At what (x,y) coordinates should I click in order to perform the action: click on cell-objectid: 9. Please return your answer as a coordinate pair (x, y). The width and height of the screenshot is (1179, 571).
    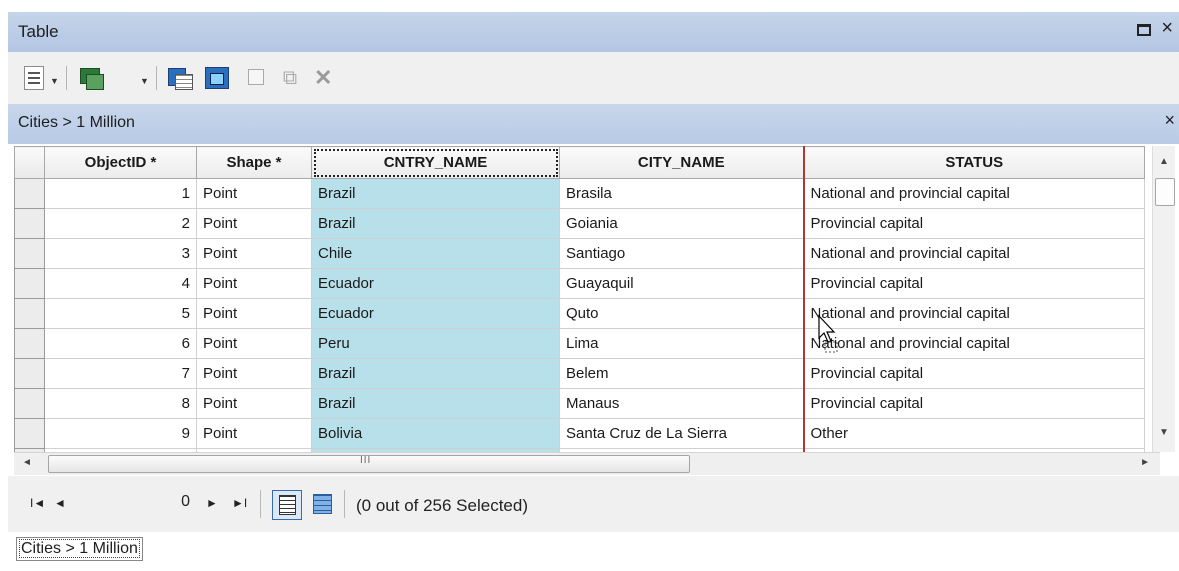
    Looking at the image, I should click on (120, 433).